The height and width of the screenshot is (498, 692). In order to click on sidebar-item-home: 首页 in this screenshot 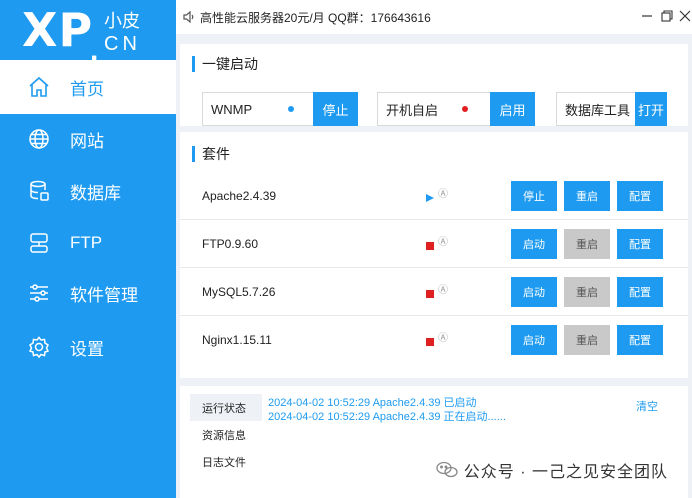, I will do `click(88, 87)`.